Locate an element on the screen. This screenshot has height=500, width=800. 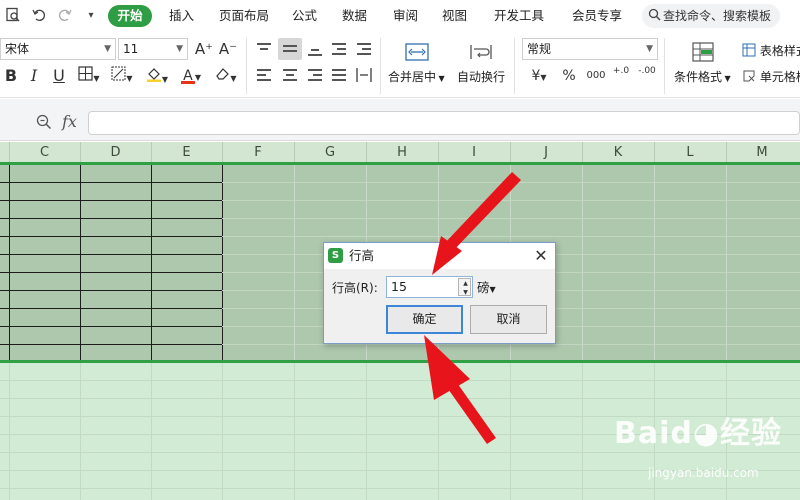
baidu-jingyan-logo: Baid◕经验 is located at coordinates (698, 433).